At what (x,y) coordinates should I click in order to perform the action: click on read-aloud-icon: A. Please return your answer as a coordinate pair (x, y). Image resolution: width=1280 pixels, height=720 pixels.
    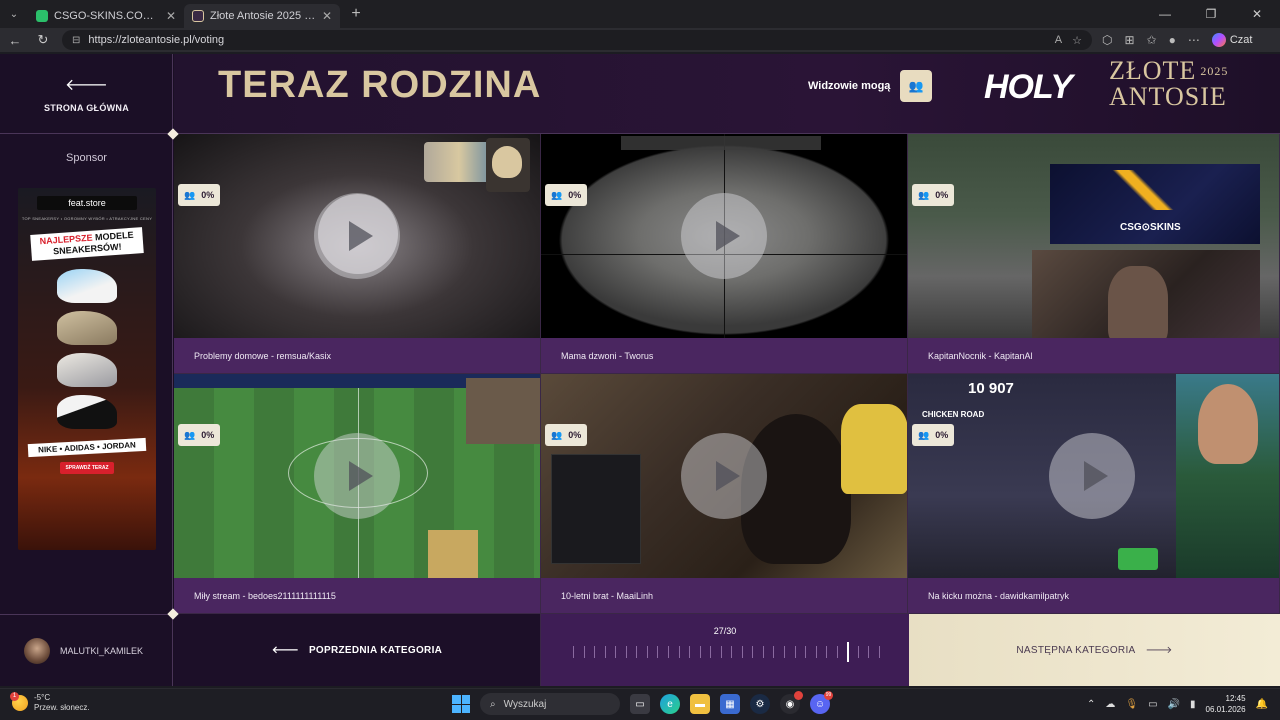
    Looking at the image, I should click on (1058, 40).